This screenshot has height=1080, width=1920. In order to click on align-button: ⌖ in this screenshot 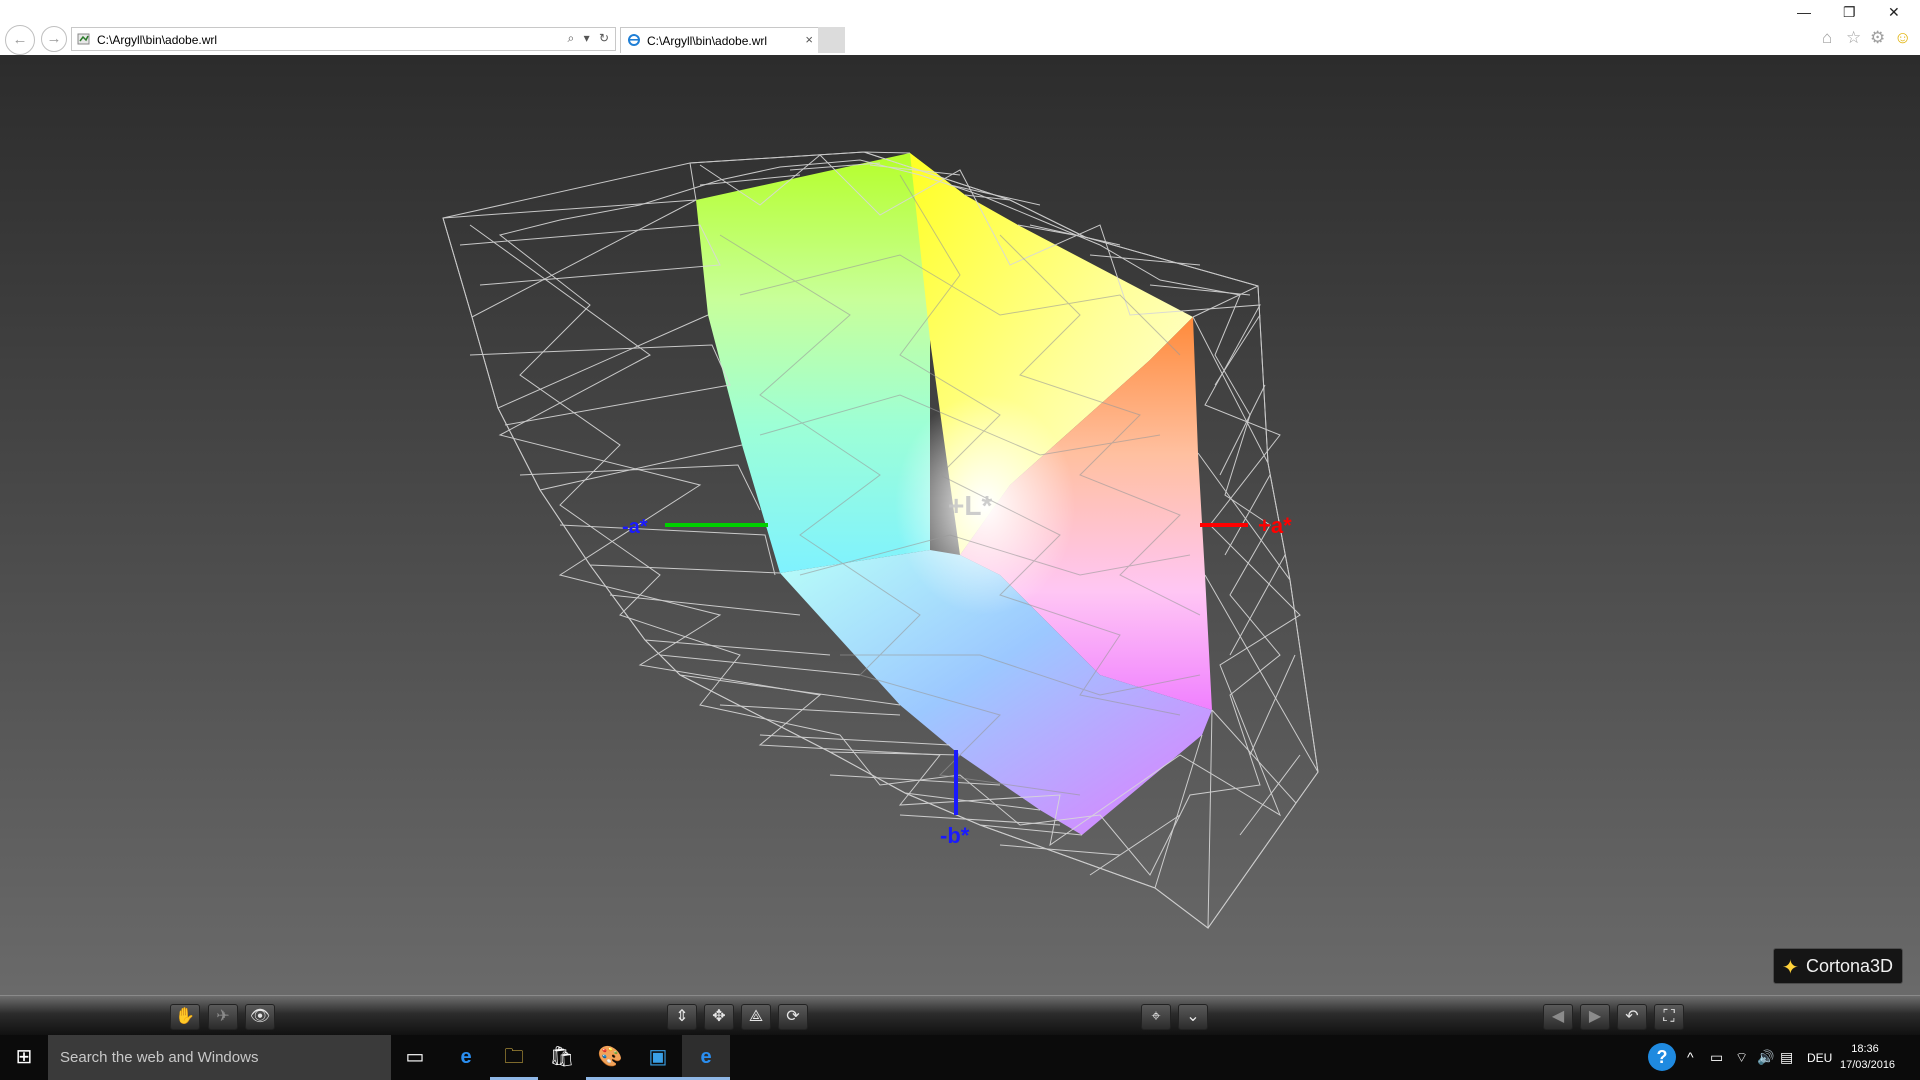, I will do `click(1156, 1017)`.